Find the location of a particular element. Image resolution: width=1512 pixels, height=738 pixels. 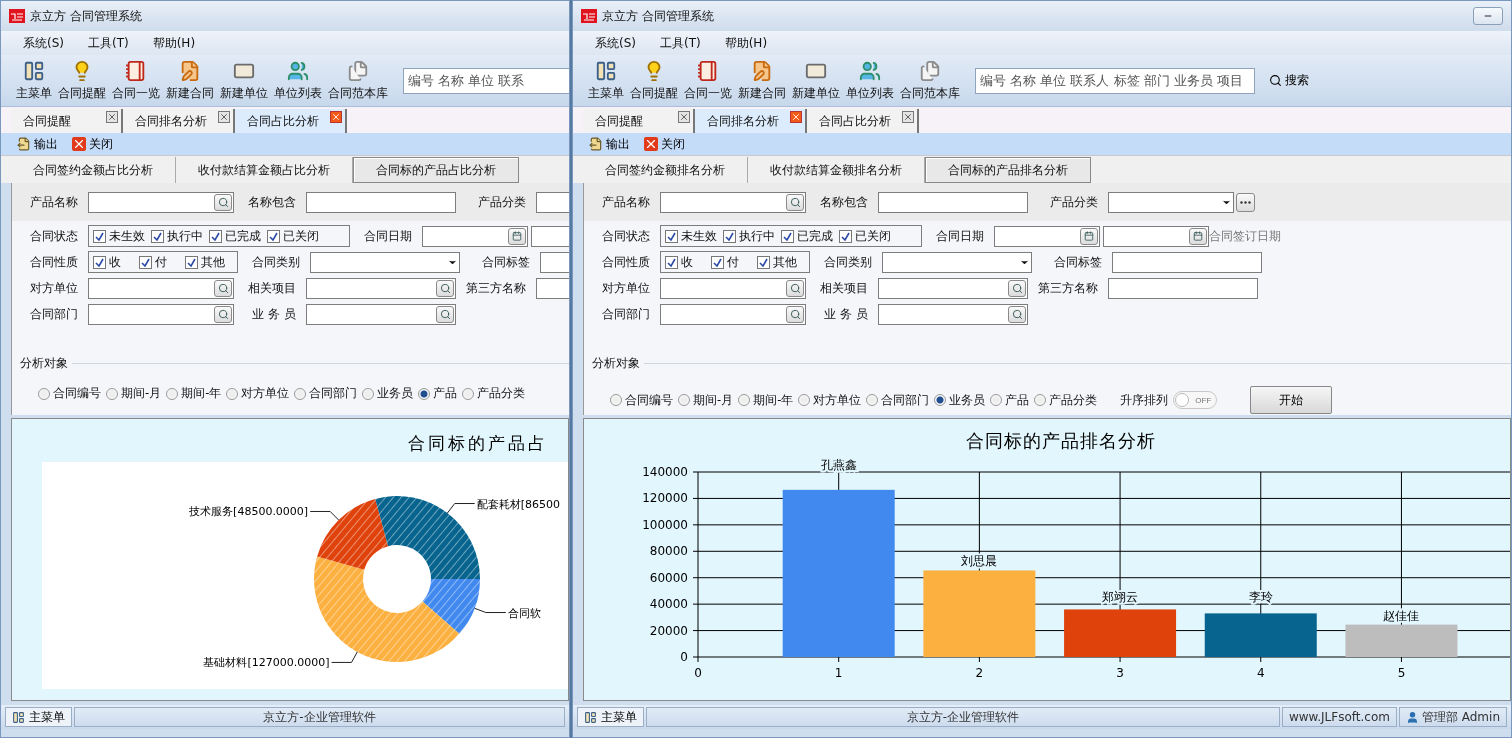

search-field: 编号 名称 单位 联系 is located at coordinates (486, 80).